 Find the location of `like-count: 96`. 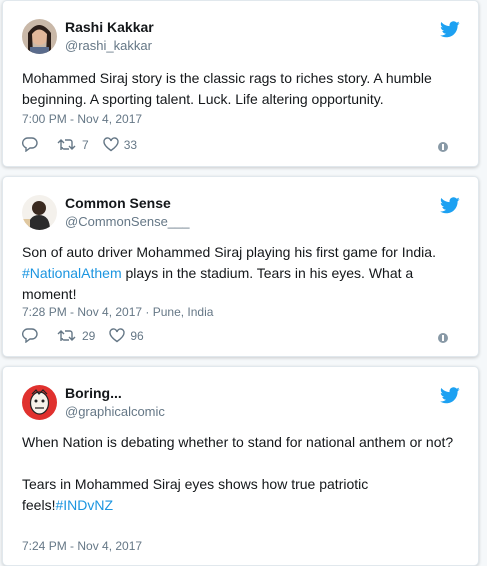

like-count: 96 is located at coordinates (137, 335).